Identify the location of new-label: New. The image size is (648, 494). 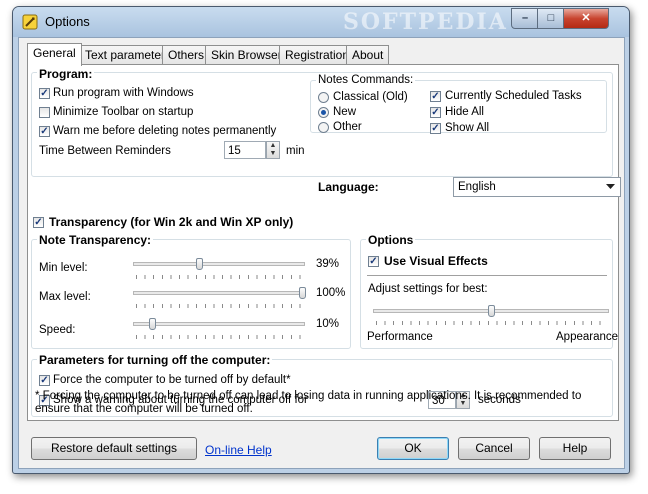
(345, 112).